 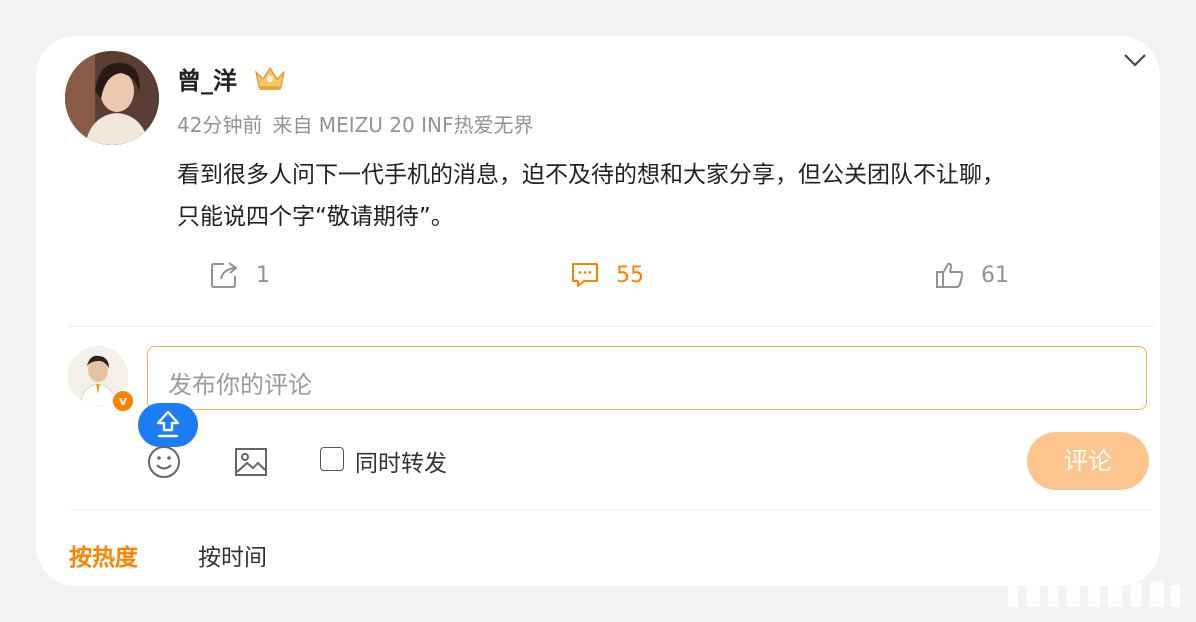 I want to click on post-text-line: 看到很多人问下一代手机的消息，迫不及待的想和大家分享，但公关团队不让聊，, so click(x=591, y=175).